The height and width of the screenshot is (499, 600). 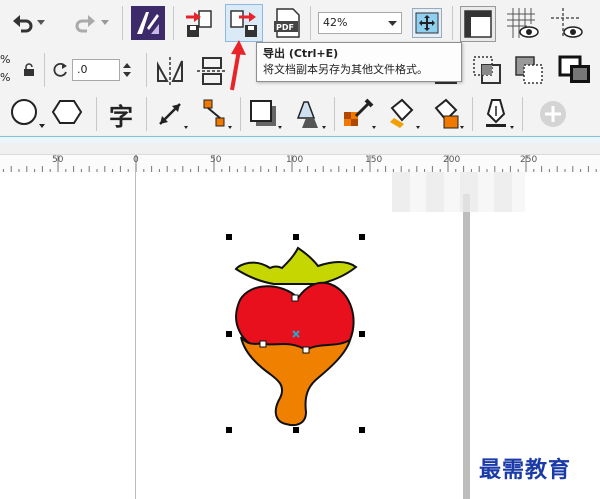 I want to click on ruler-label: 250, so click(x=529, y=160).